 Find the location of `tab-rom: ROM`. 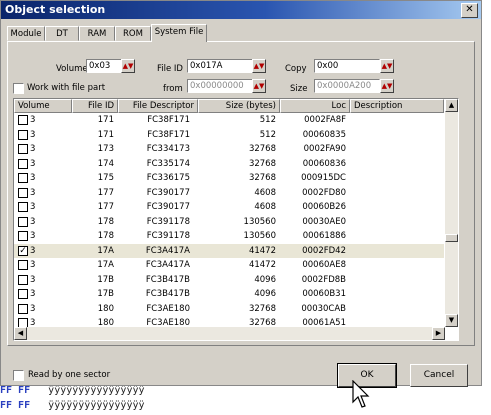

tab-rom: ROM is located at coordinates (133, 33).